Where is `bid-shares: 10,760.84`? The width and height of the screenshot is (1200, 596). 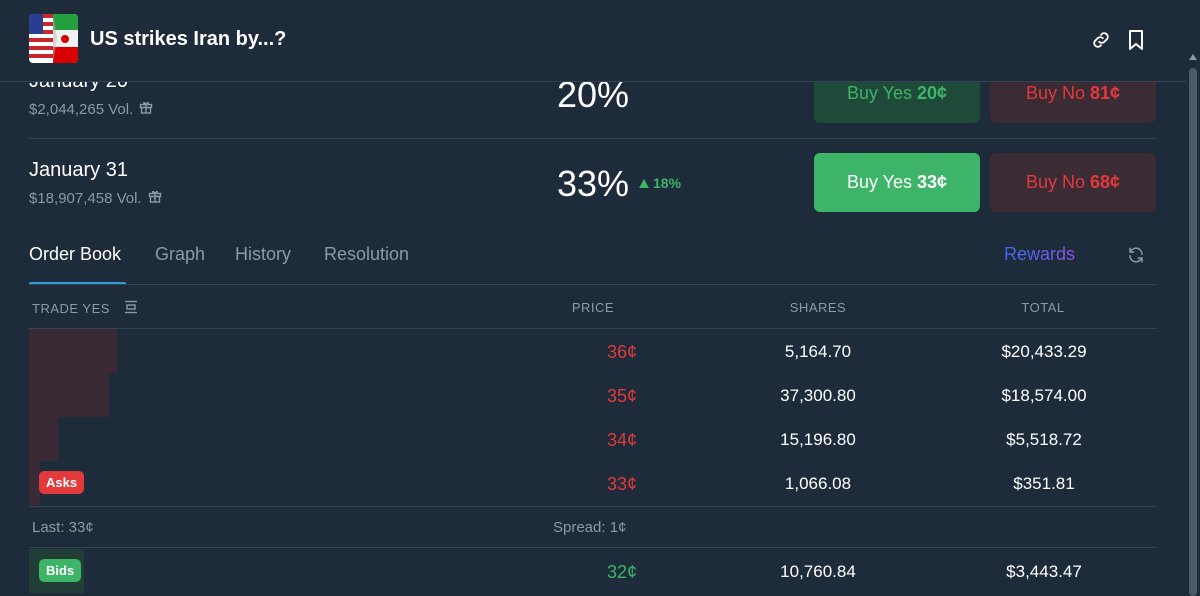 bid-shares: 10,760.84 is located at coordinates (818, 571).